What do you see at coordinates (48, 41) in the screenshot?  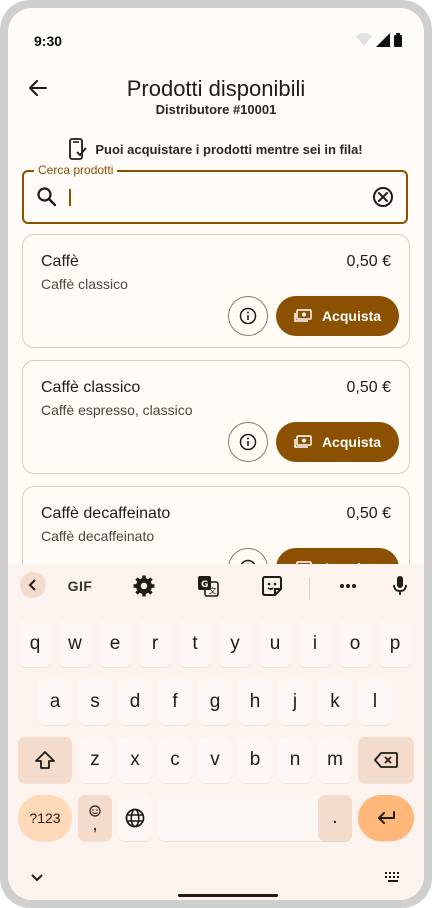 I see `status-time: 9:30` at bounding box center [48, 41].